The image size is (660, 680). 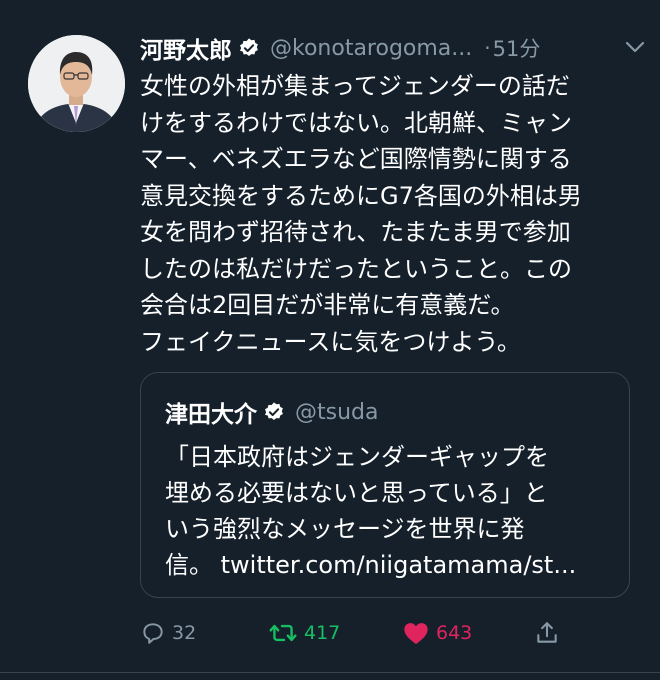 I want to click on like-button: 643, so click(x=437, y=633).